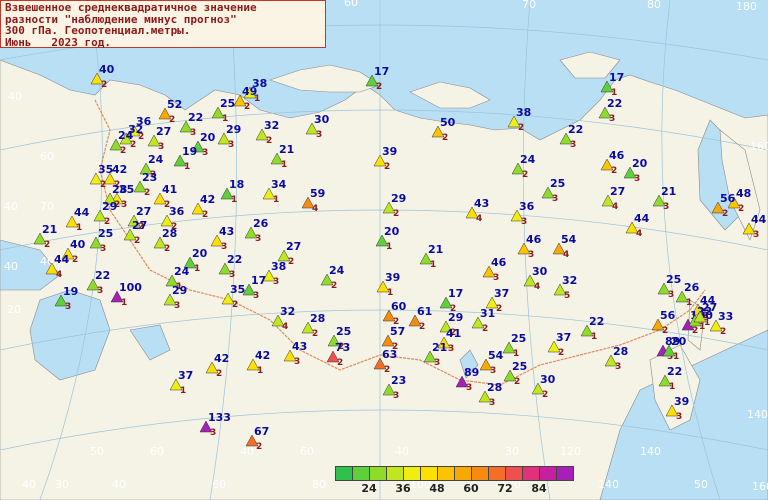 This screenshot has width=768, height=500. What do you see at coordinates (261, 223) in the screenshot?
I see `station-value: 26` at bounding box center [261, 223].